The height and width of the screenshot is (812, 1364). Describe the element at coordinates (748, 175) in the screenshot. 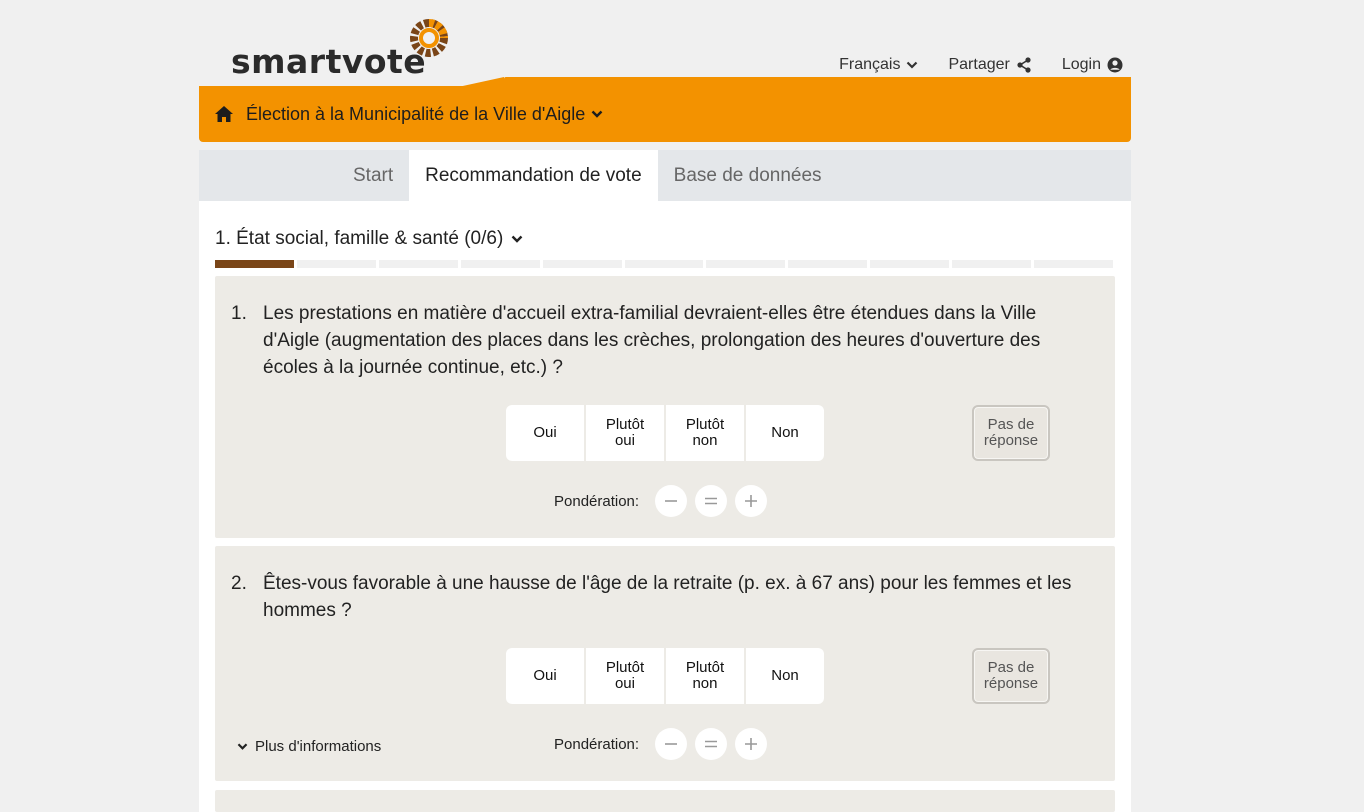

I see `tab-base-de-donnees: Base de données` at that location.